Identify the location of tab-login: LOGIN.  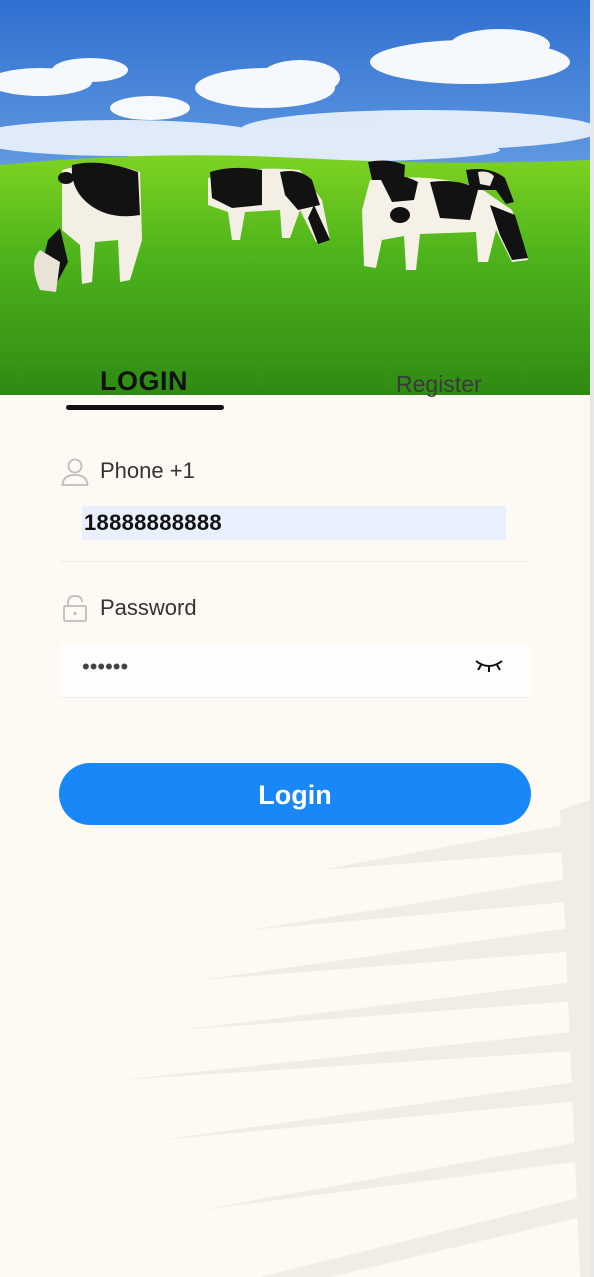
(144, 381).